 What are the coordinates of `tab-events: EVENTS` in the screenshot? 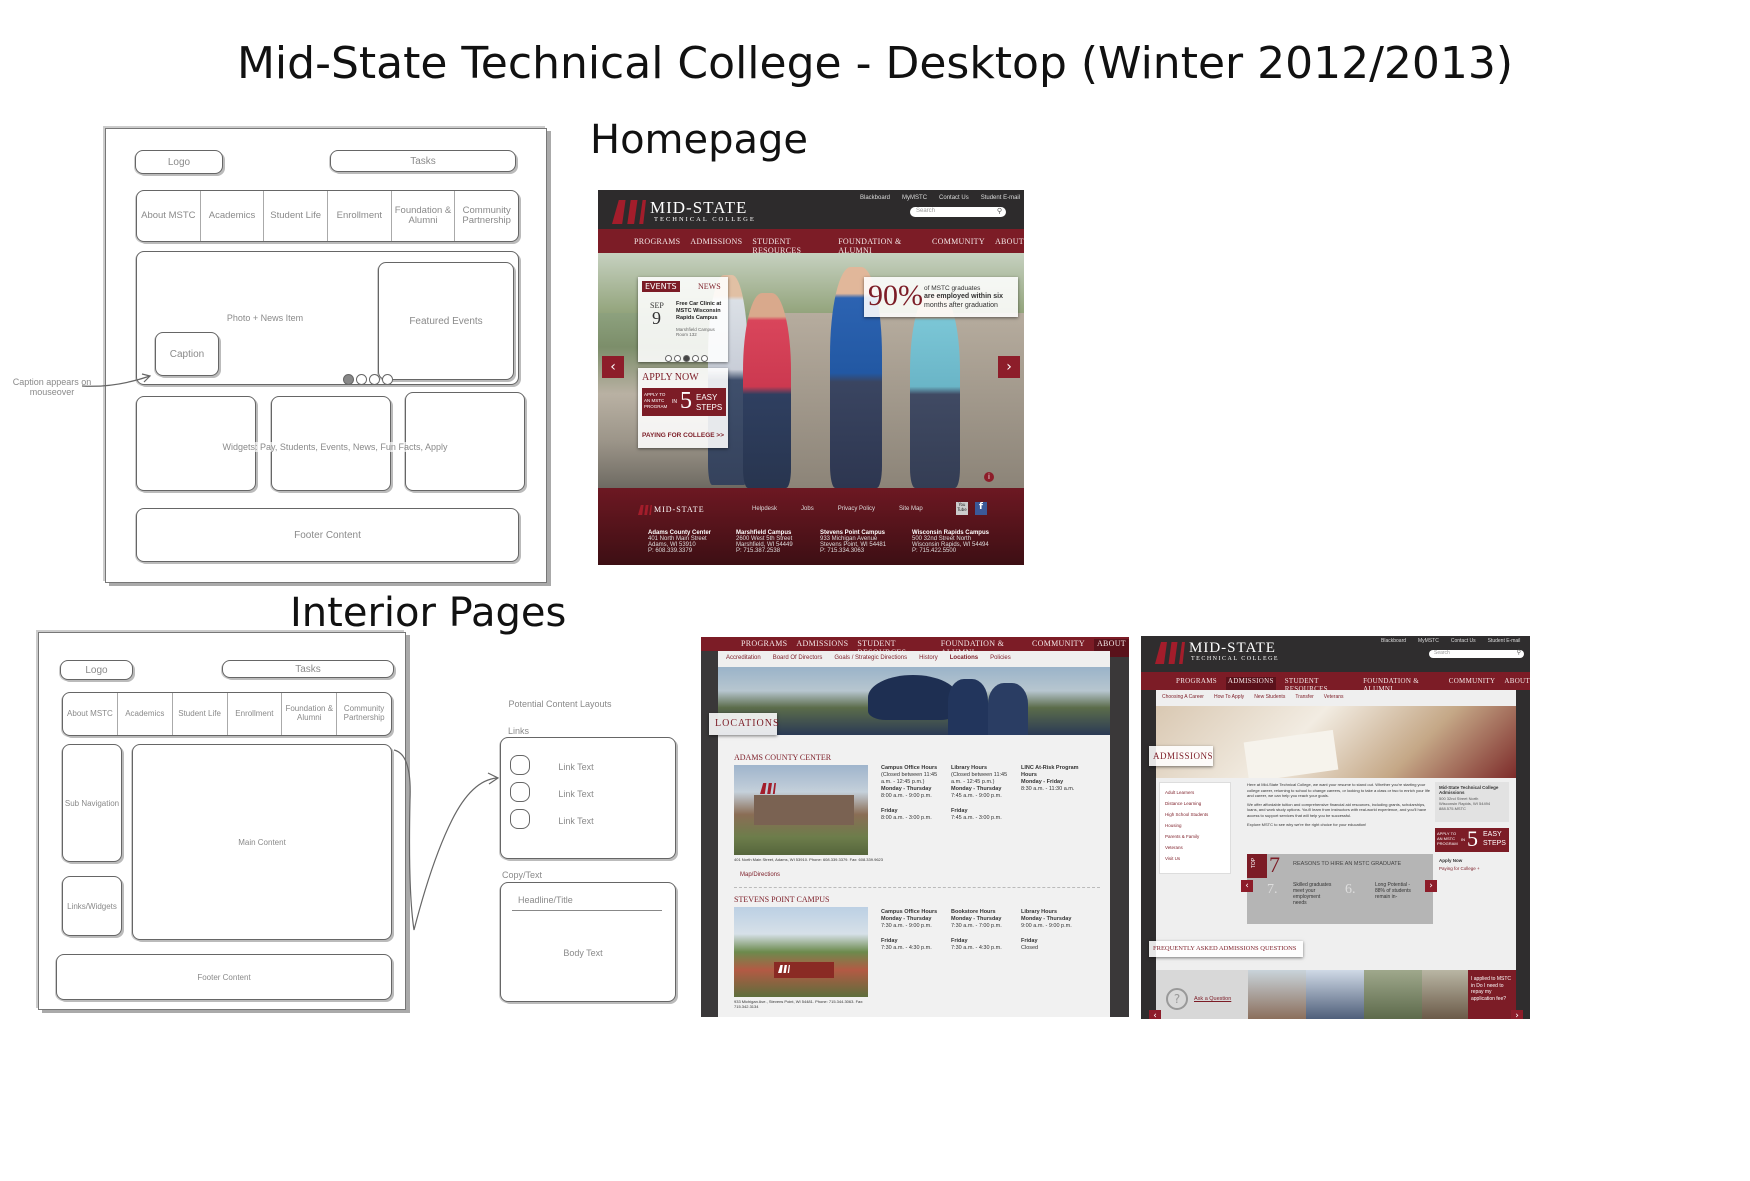 It's located at (661, 286).